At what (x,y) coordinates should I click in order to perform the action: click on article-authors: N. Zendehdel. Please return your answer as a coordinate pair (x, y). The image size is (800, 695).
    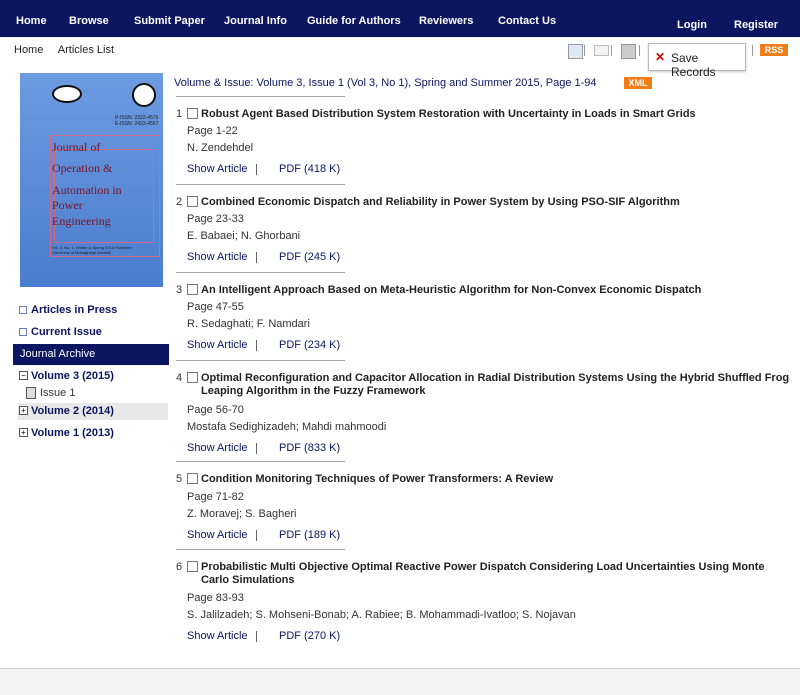
    Looking at the image, I should click on (220, 148).